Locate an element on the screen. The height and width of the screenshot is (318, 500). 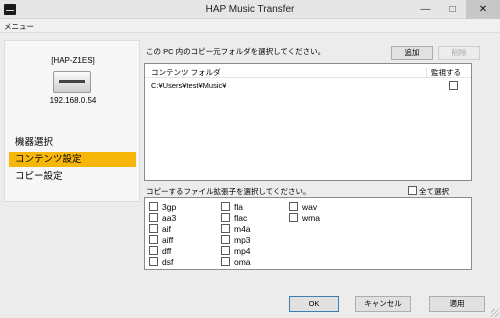
column-header-monitor: 監視する is located at coordinates (443, 72).